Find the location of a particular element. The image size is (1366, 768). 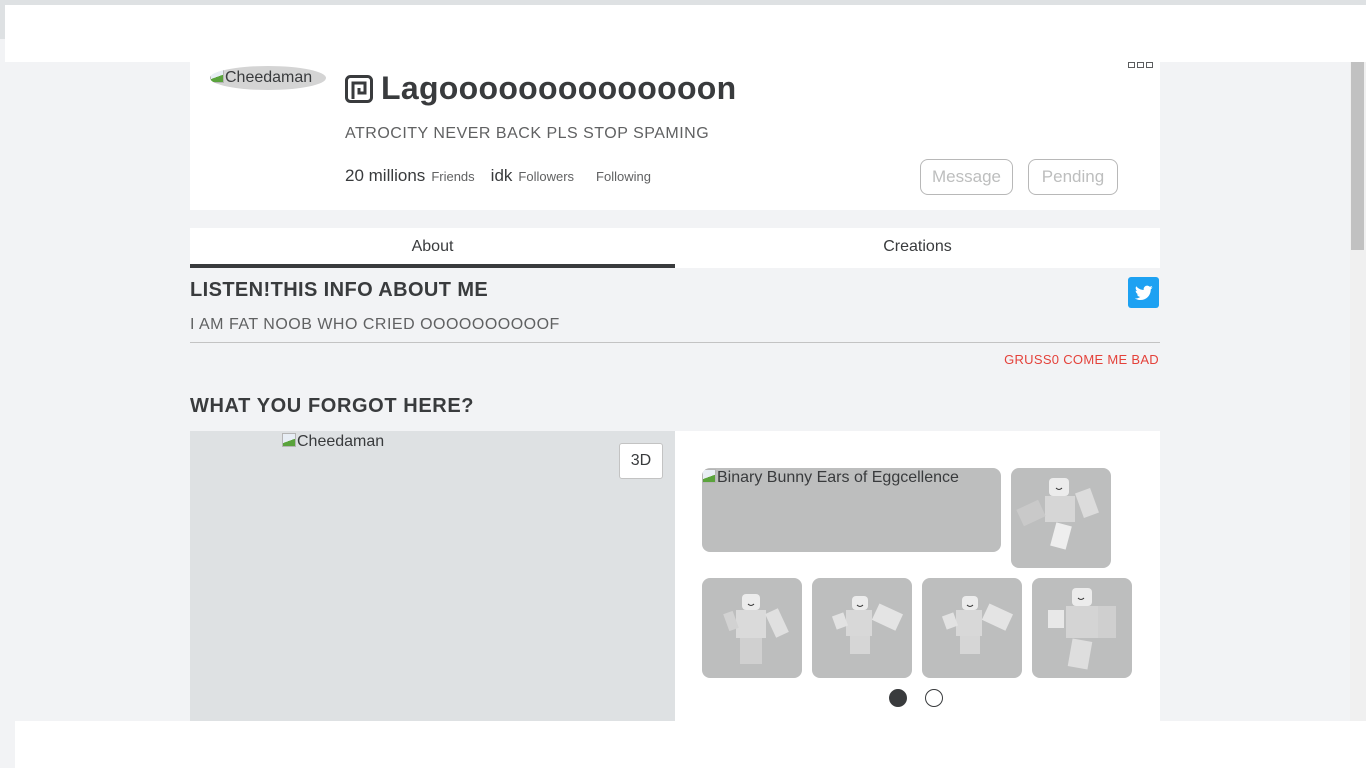

followers-label: Followers is located at coordinates (546, 176).